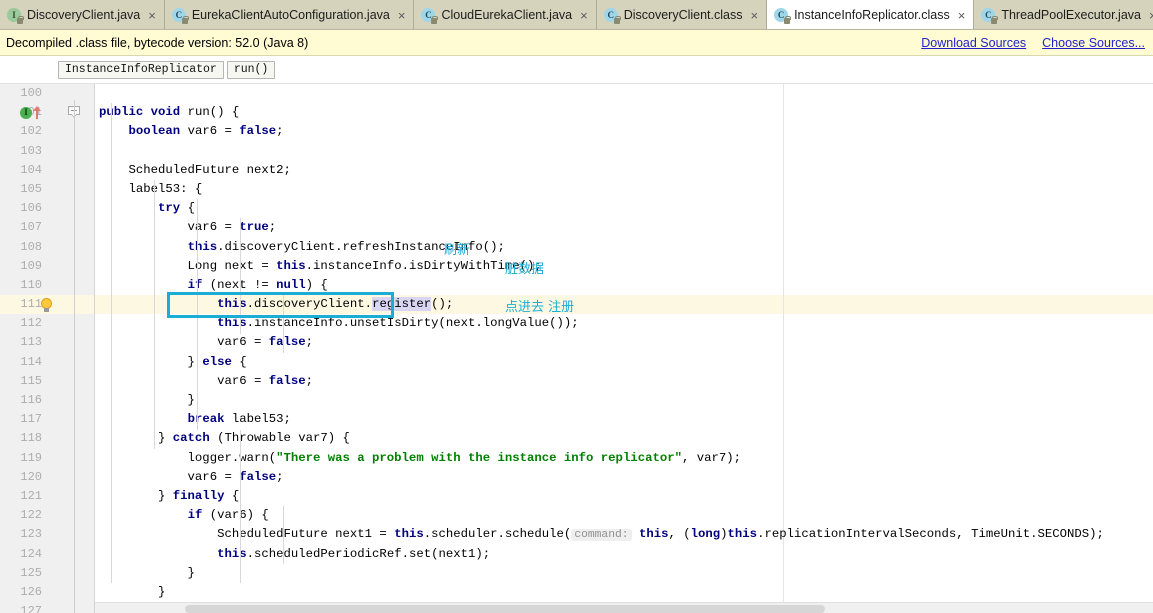 This screenshot has height=613, width=1153. Describe the element at coordinates (37, 113) in the screenshot. I see `arrow-up-icon` at that location.